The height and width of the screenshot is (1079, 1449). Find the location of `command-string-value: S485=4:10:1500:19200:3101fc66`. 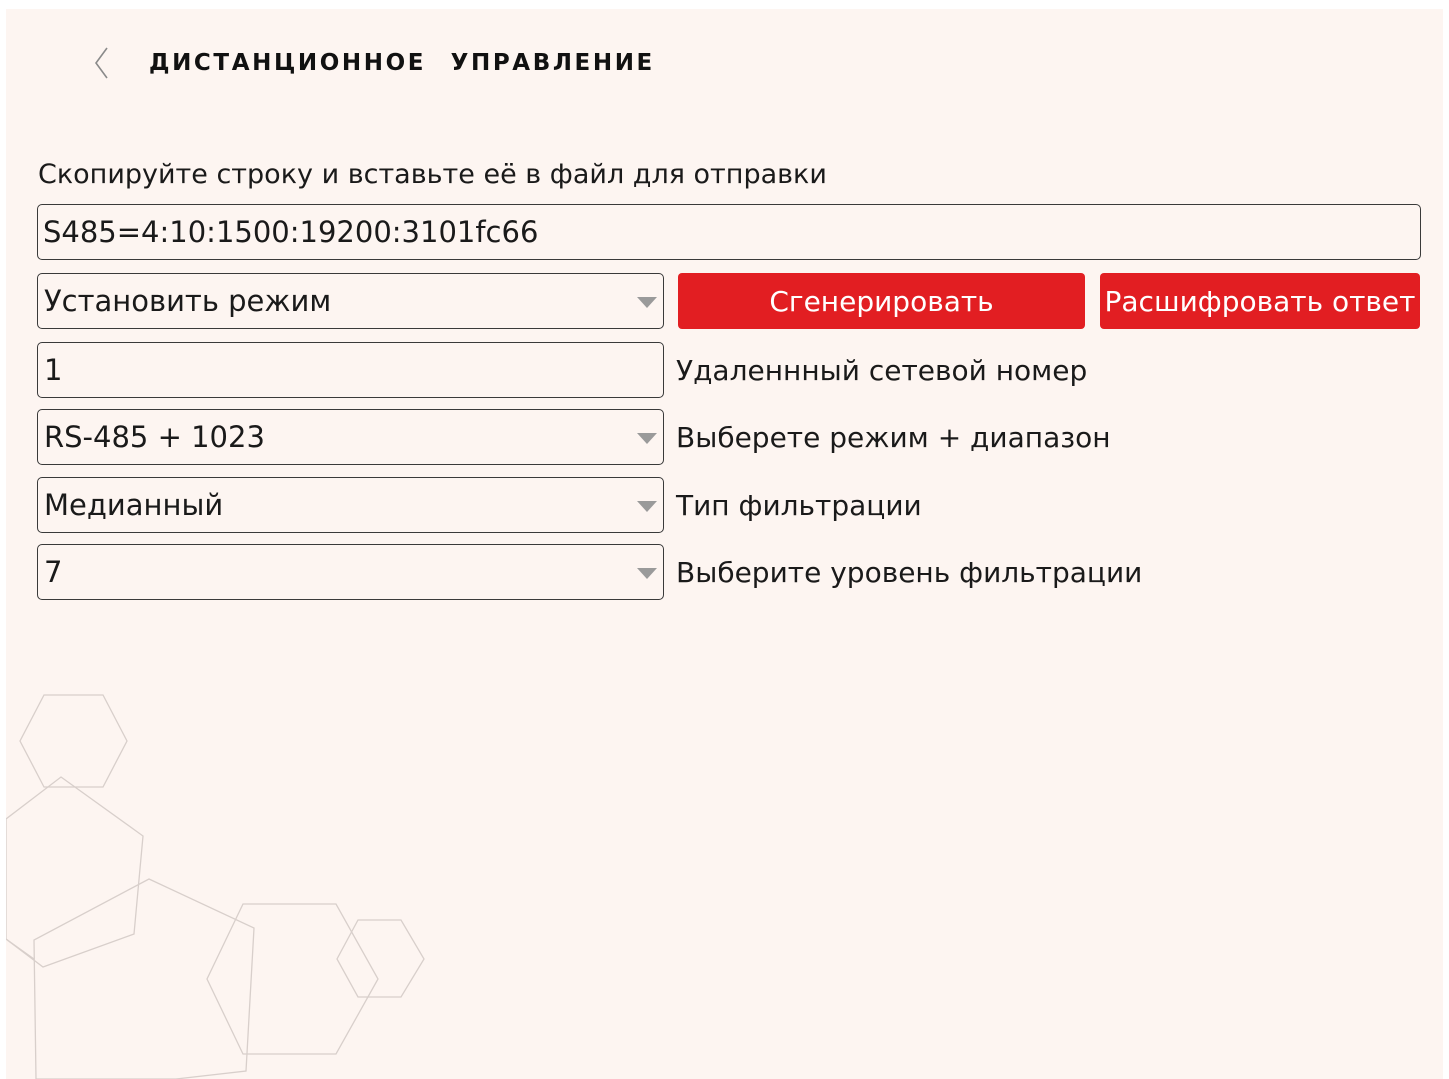

command-string-value: S485=4:10:1500:19200:3101fc66 is located at coordinates (291, 232).